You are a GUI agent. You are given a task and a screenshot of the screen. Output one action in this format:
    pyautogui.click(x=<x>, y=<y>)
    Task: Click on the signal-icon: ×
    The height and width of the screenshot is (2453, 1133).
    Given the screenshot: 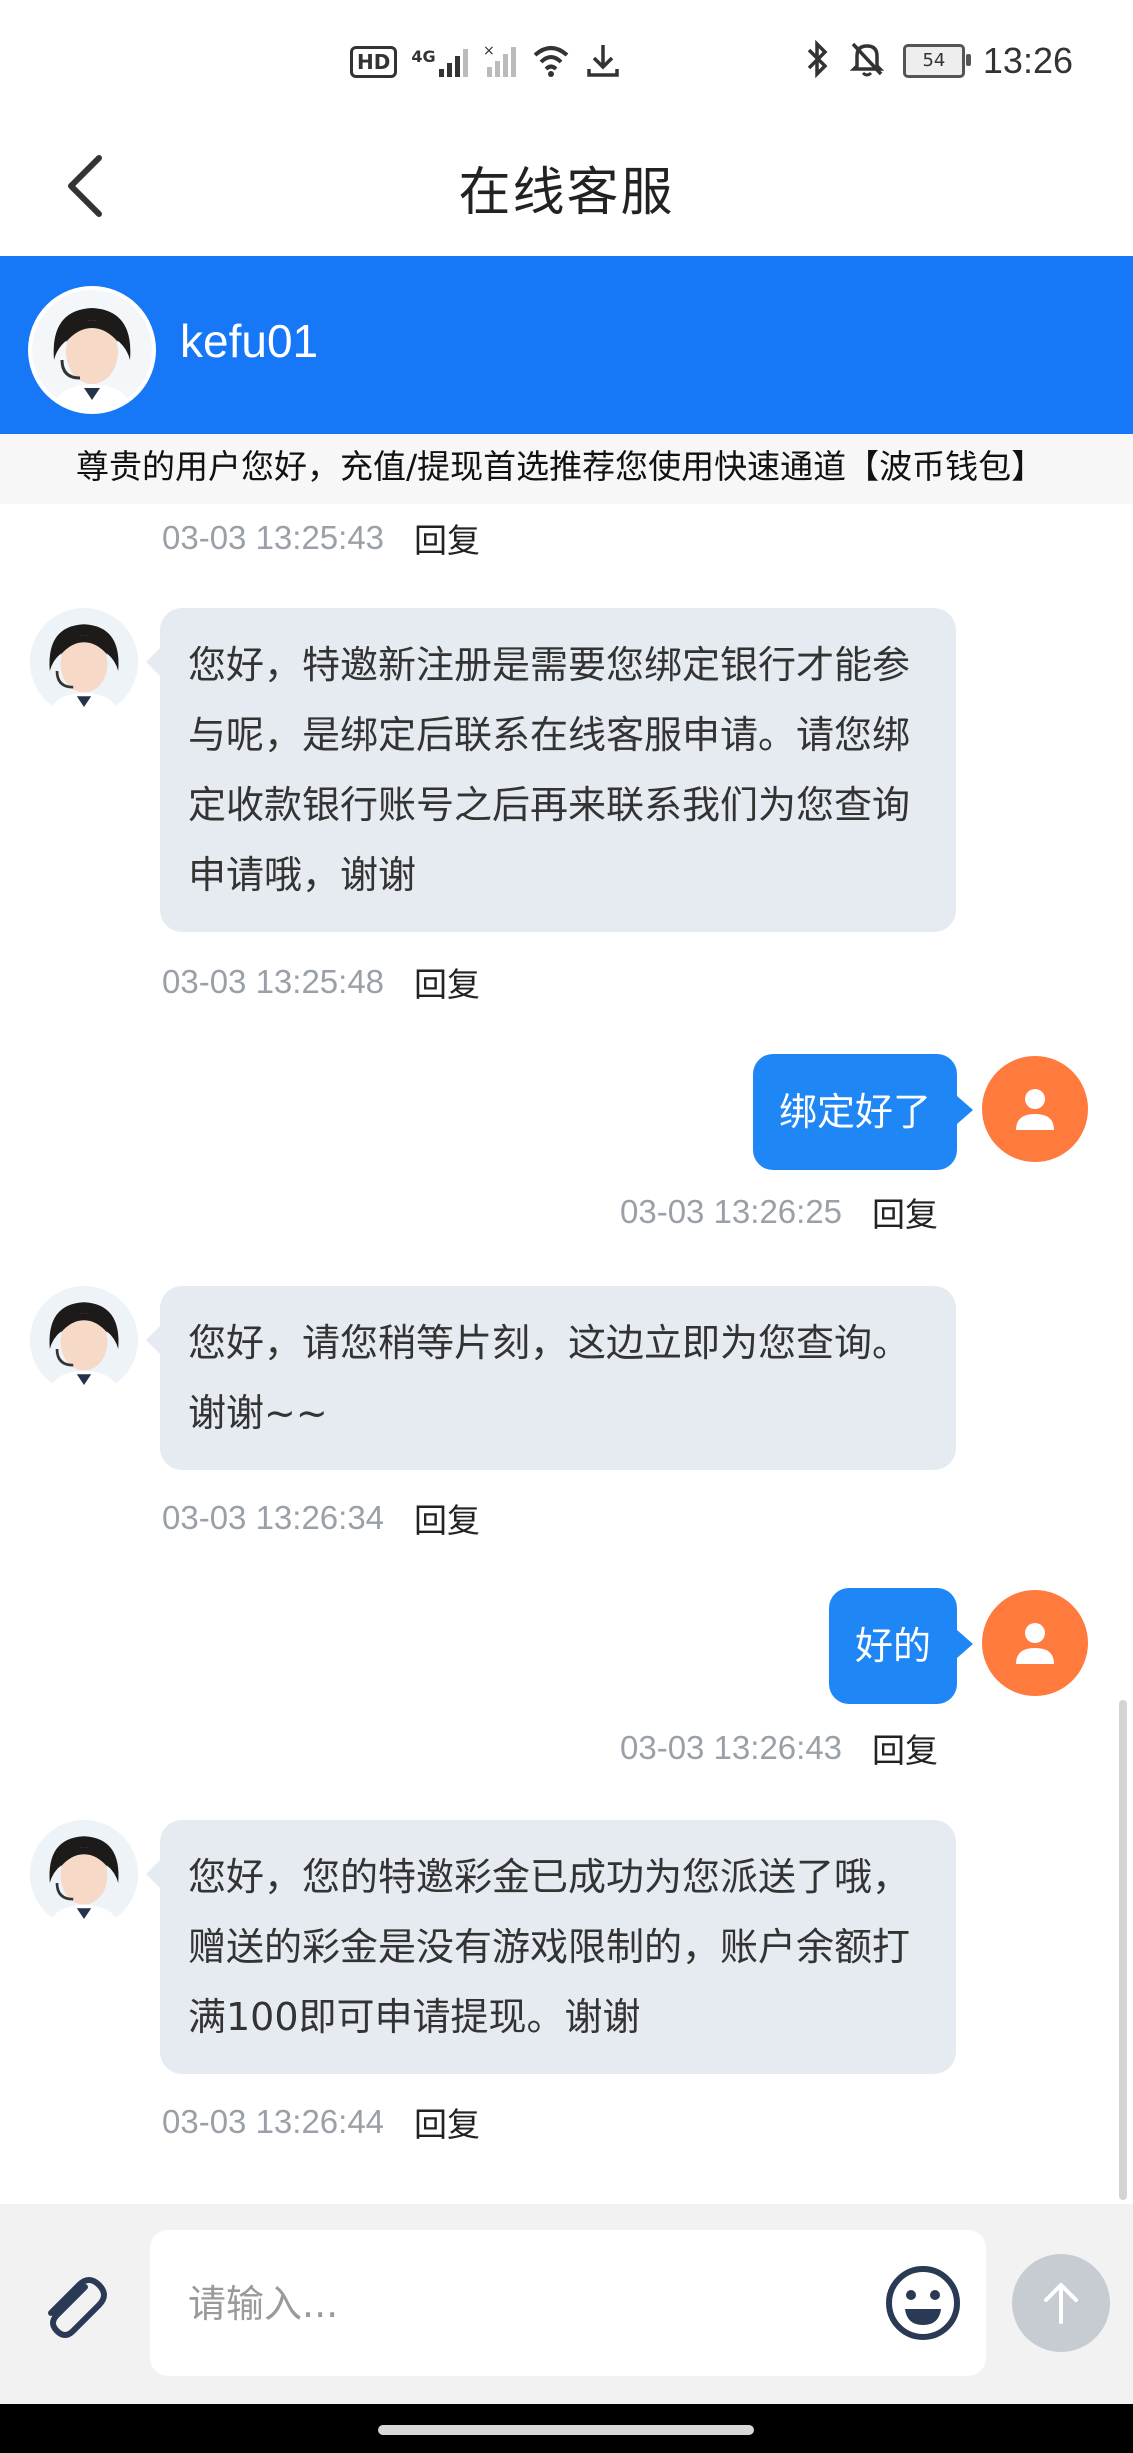 What is the action you would take?
    pyautogui.click(x=500, y=62)
    